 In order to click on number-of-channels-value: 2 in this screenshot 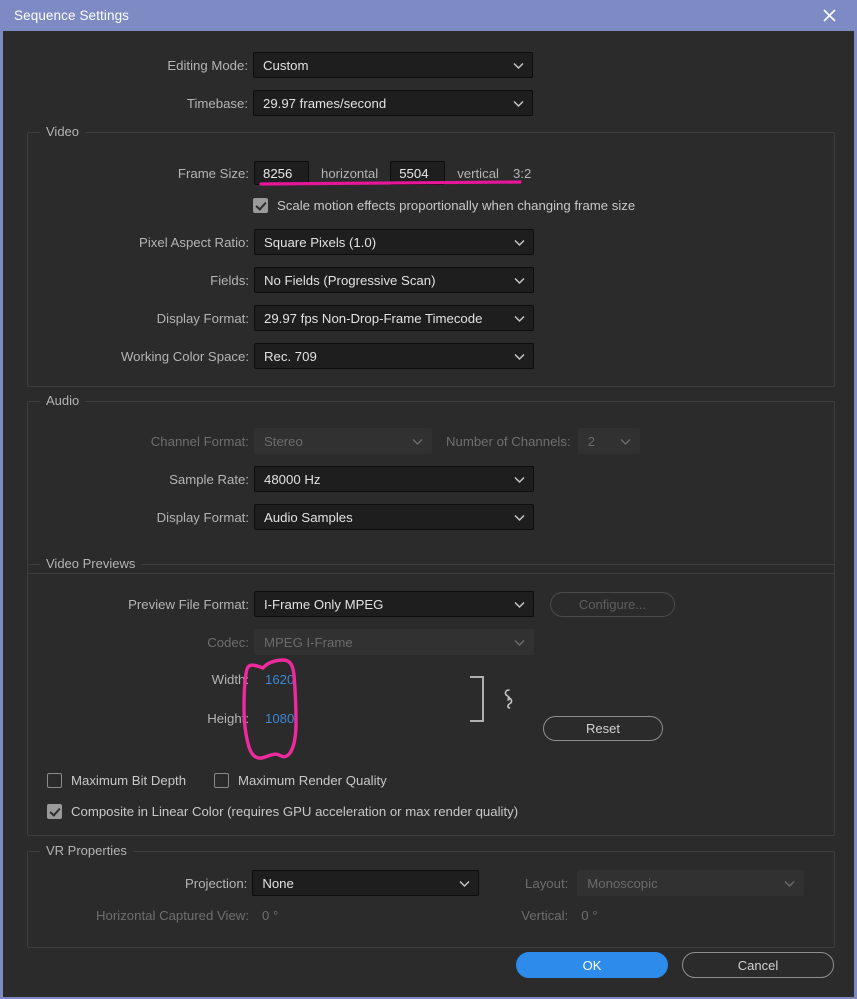, I will do `click(591, 441)`.